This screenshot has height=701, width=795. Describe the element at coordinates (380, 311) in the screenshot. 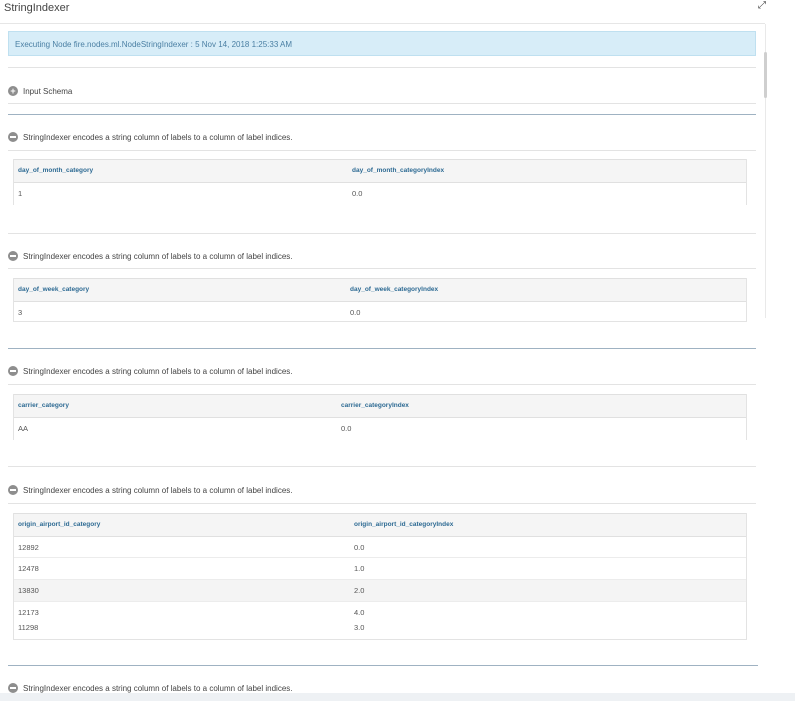

I see `table-row: 3 0.0` at that location.